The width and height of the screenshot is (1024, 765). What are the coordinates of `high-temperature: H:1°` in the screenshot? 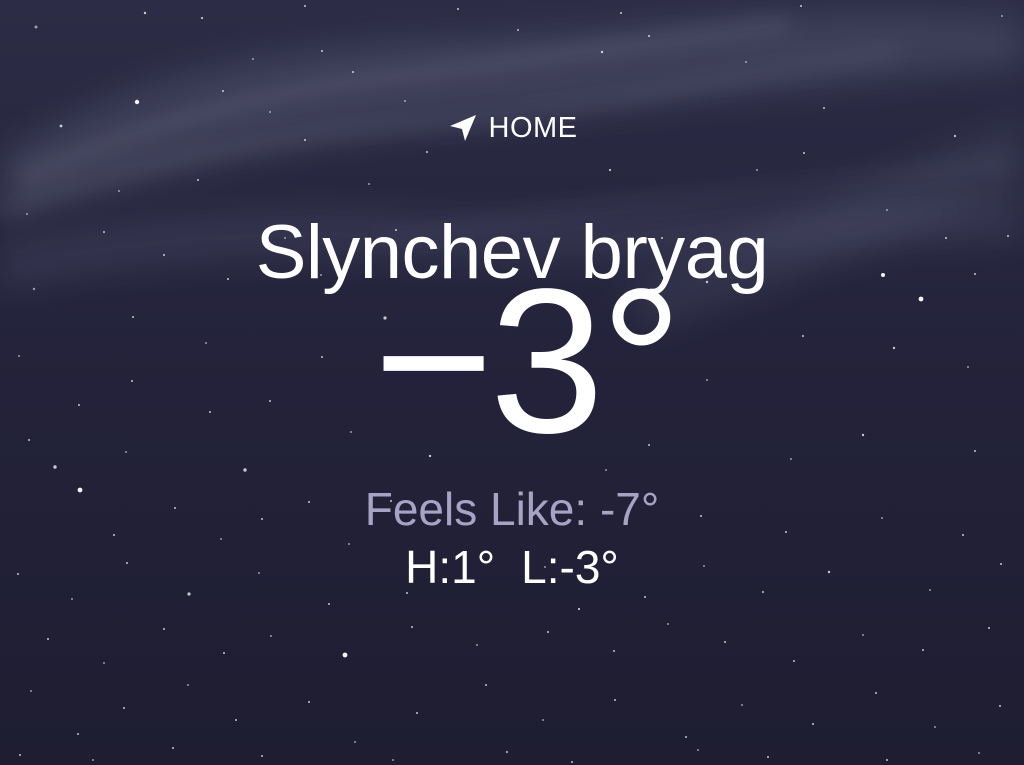 It's located at (450, 567).